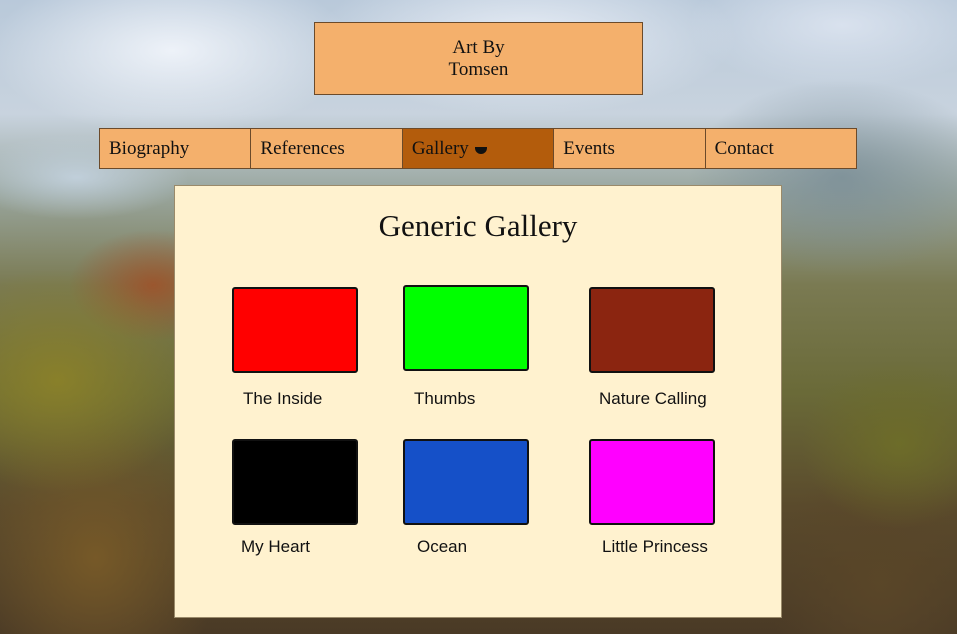  I want to click on nav-item-contact: Contact, so click(781, 148).